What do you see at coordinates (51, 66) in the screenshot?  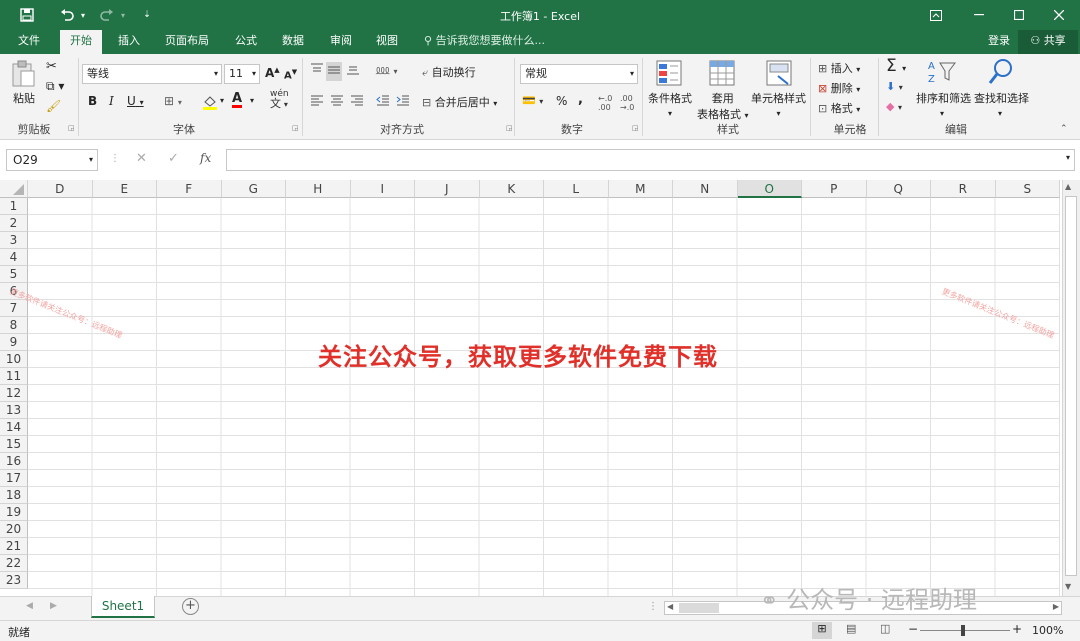 I see `cut-icon: ✂` at bounding box center [51, 66].